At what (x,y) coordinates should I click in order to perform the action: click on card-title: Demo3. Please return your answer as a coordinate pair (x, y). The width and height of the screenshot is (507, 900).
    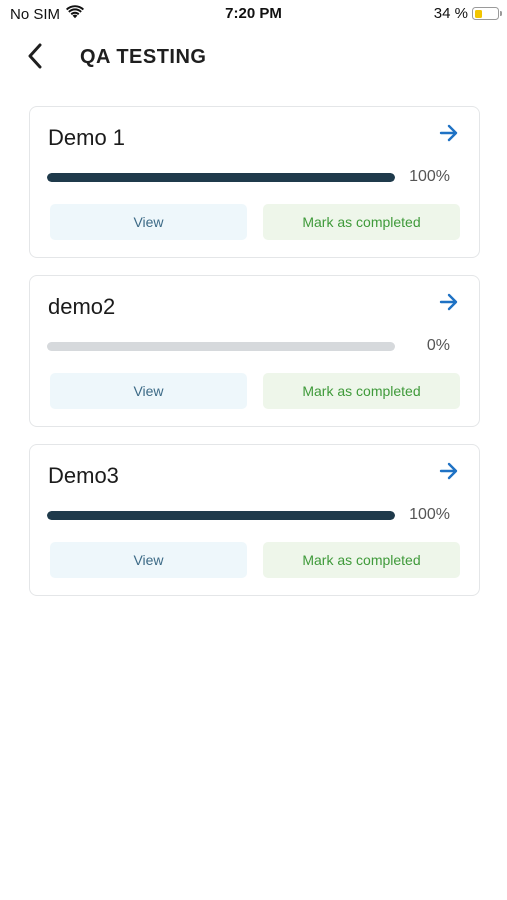
    Looking at the image, I should click on (83, 475).